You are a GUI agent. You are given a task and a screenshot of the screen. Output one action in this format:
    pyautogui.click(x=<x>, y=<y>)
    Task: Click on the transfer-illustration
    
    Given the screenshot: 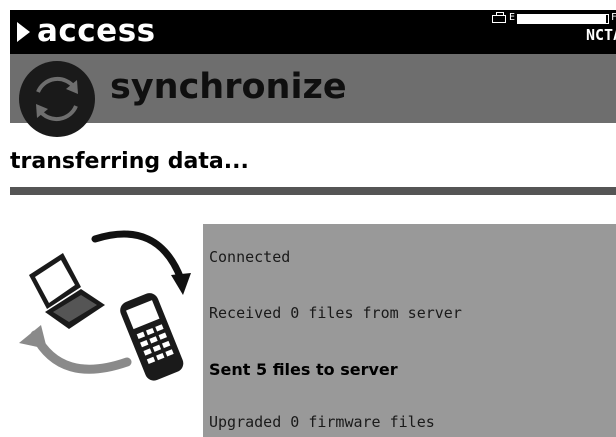 What is the action you would take?
    pyautogui.click(x=105, y=305)
    